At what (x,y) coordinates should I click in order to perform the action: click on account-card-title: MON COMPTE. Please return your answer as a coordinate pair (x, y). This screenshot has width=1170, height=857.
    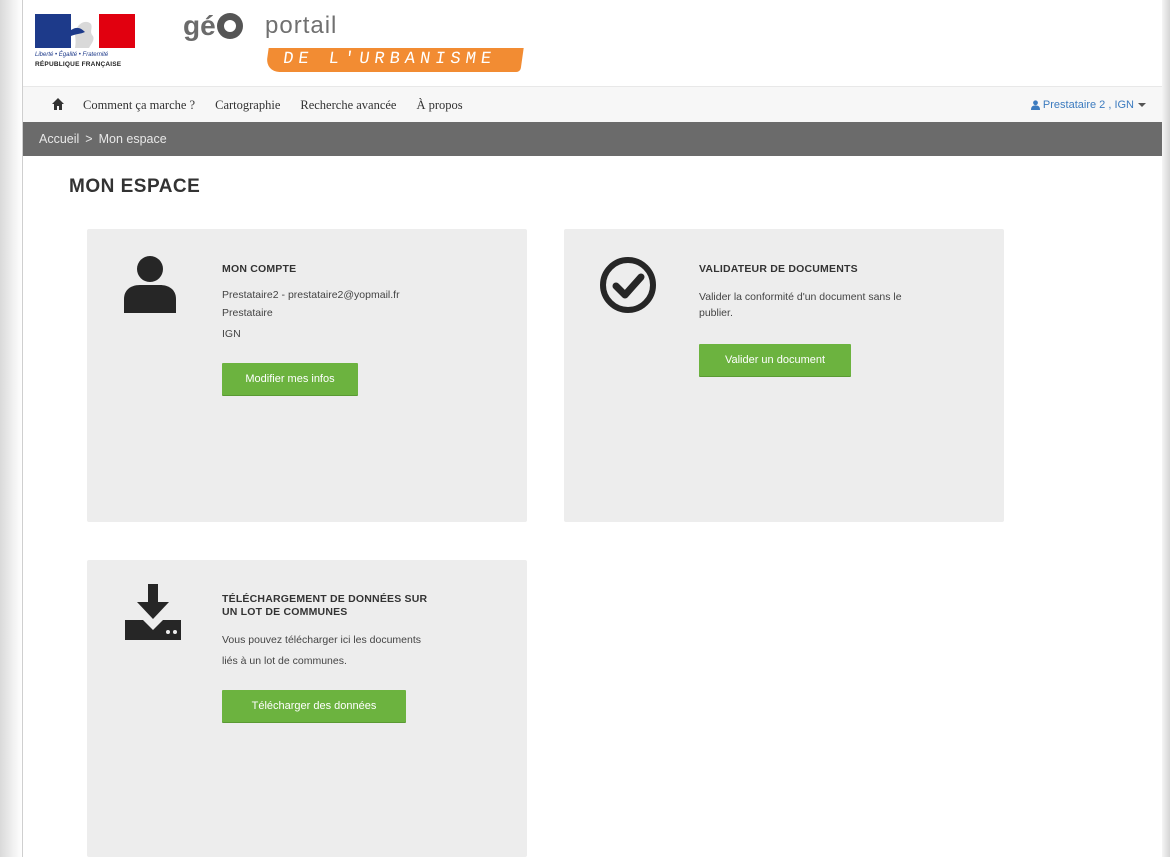
    Looking at the image, I should click on (259, 269).